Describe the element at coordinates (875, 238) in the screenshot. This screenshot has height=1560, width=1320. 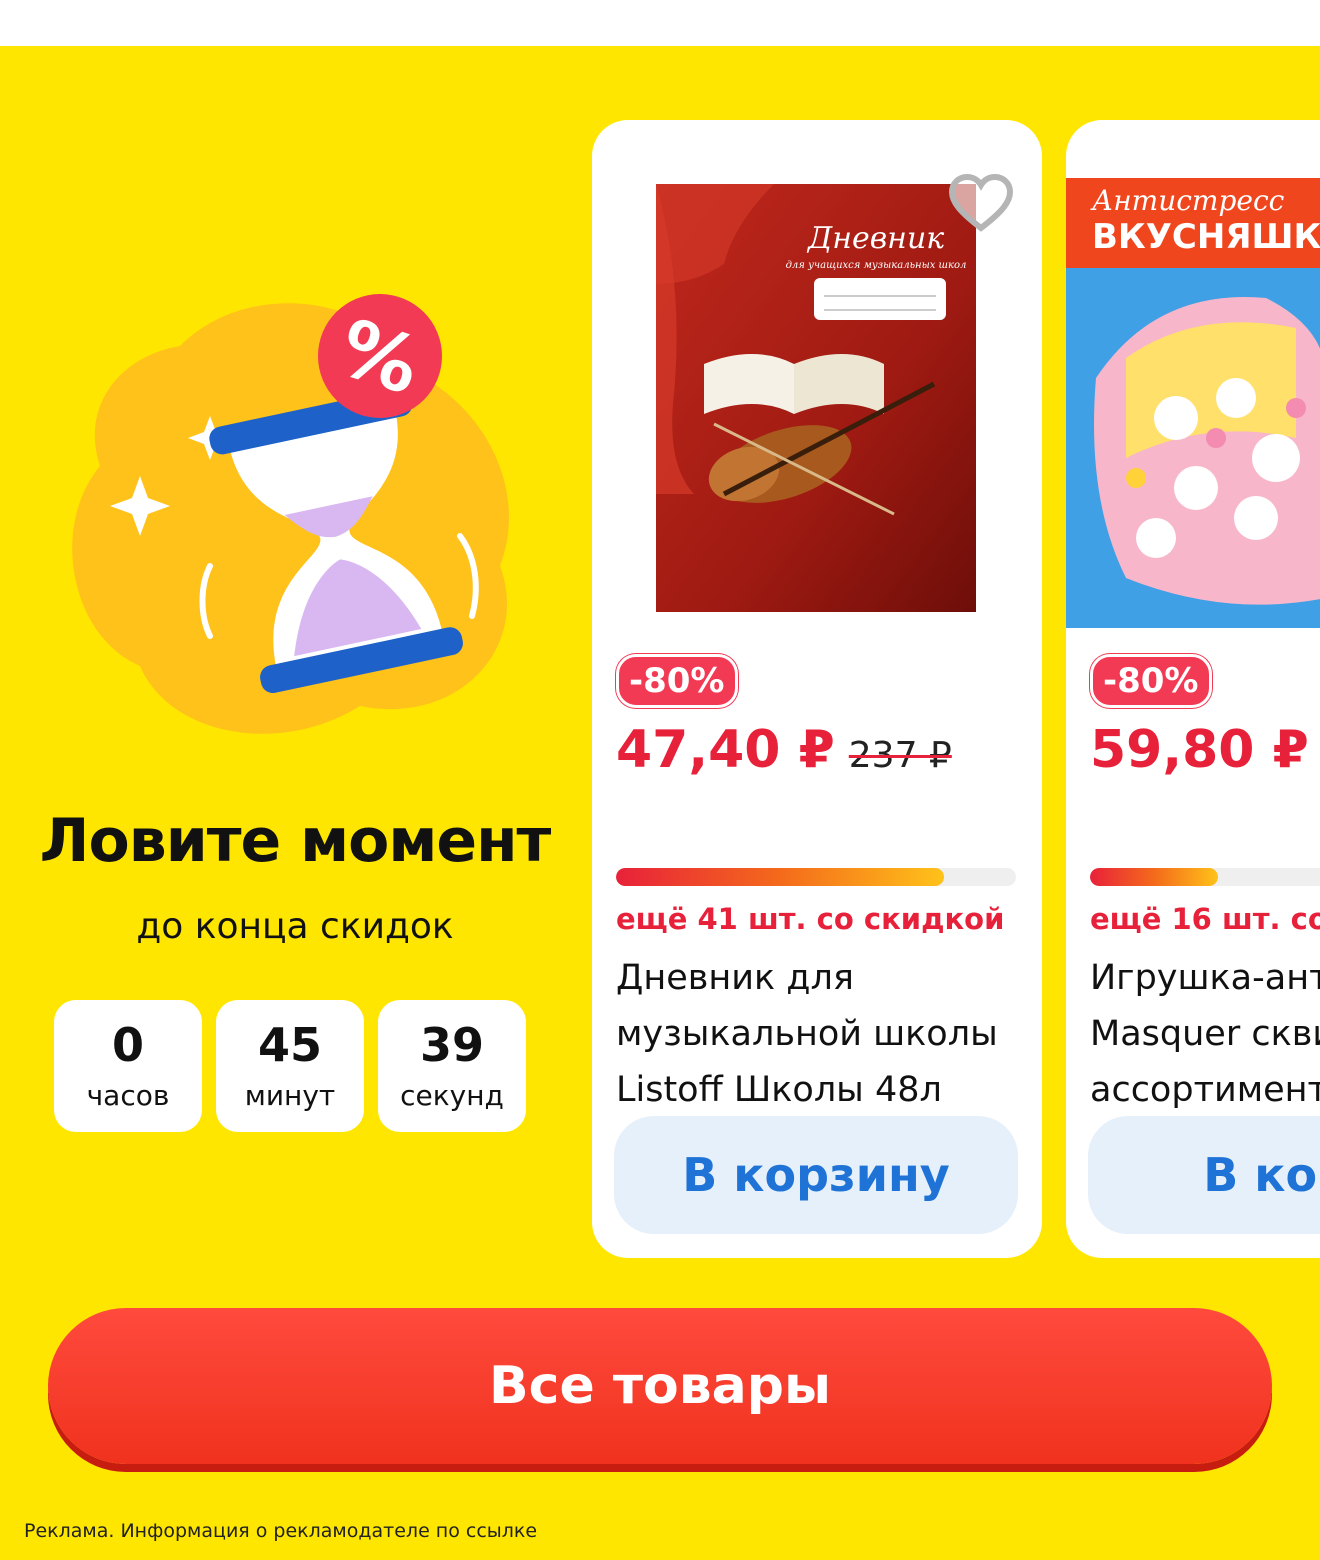
I see `cover-title: Дневник` at that location.